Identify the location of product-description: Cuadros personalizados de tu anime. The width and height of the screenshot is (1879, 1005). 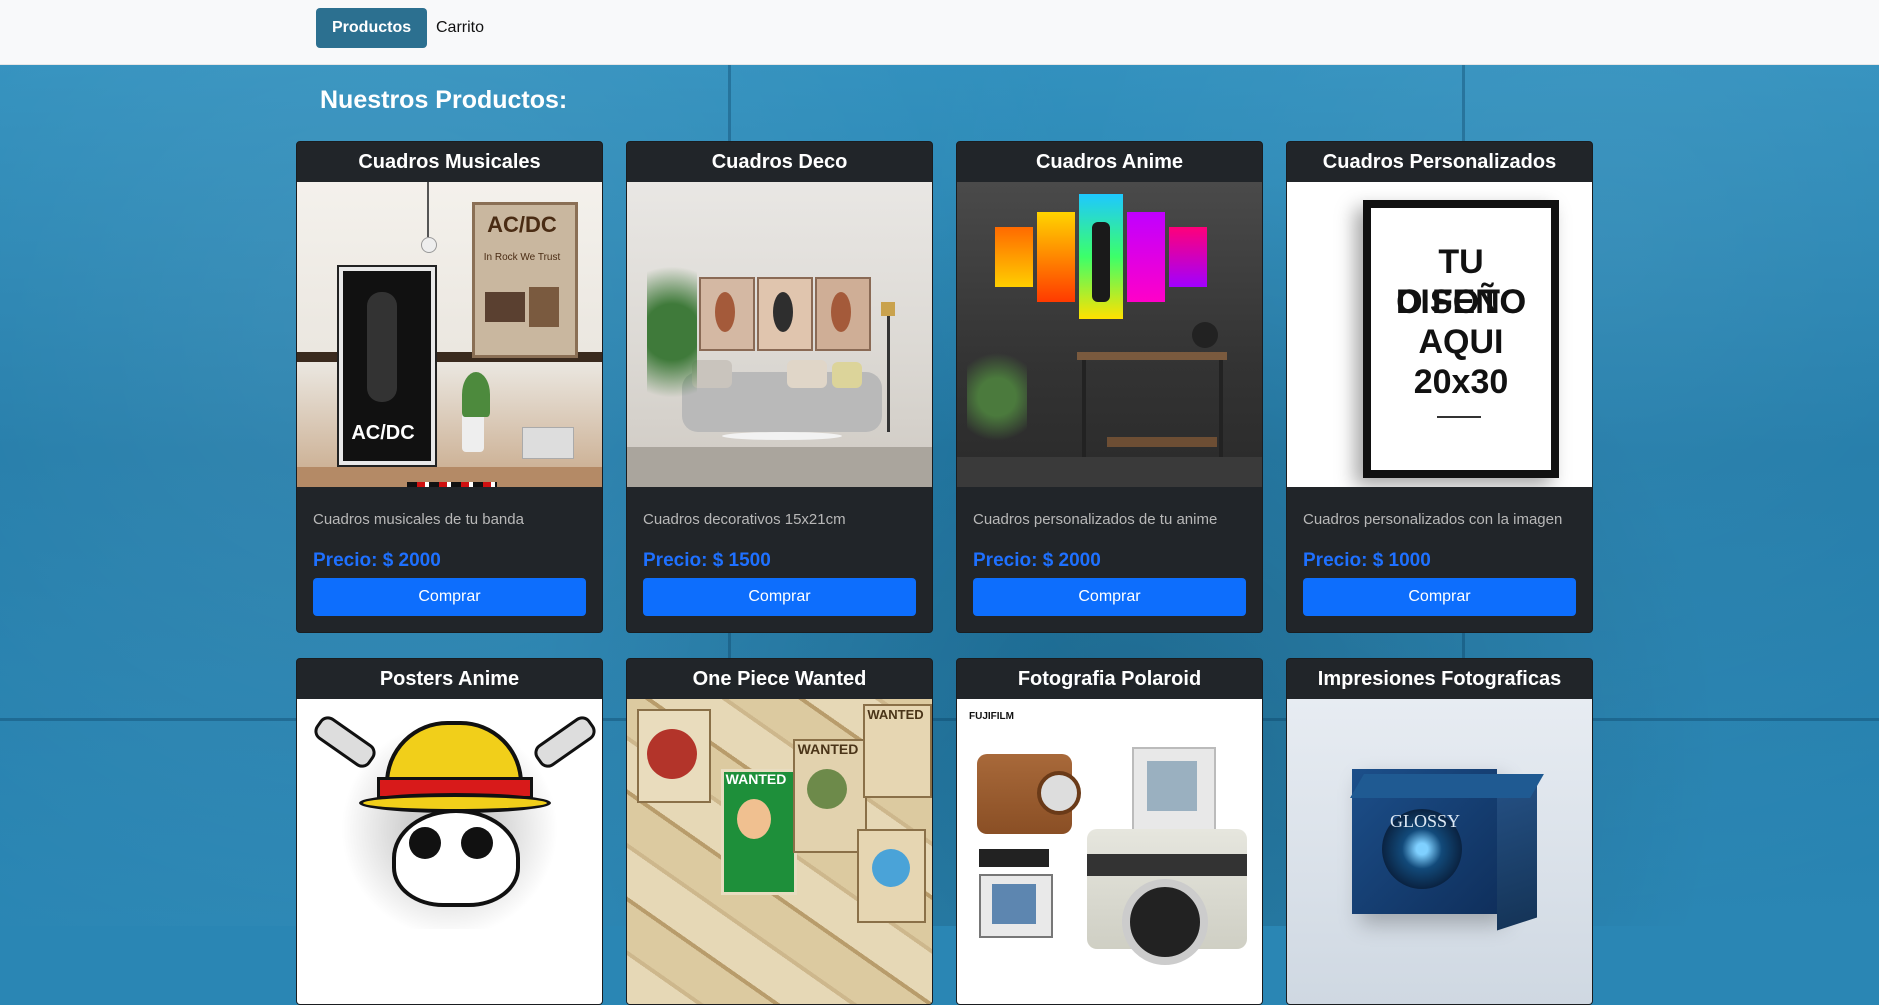
(1095, 519).